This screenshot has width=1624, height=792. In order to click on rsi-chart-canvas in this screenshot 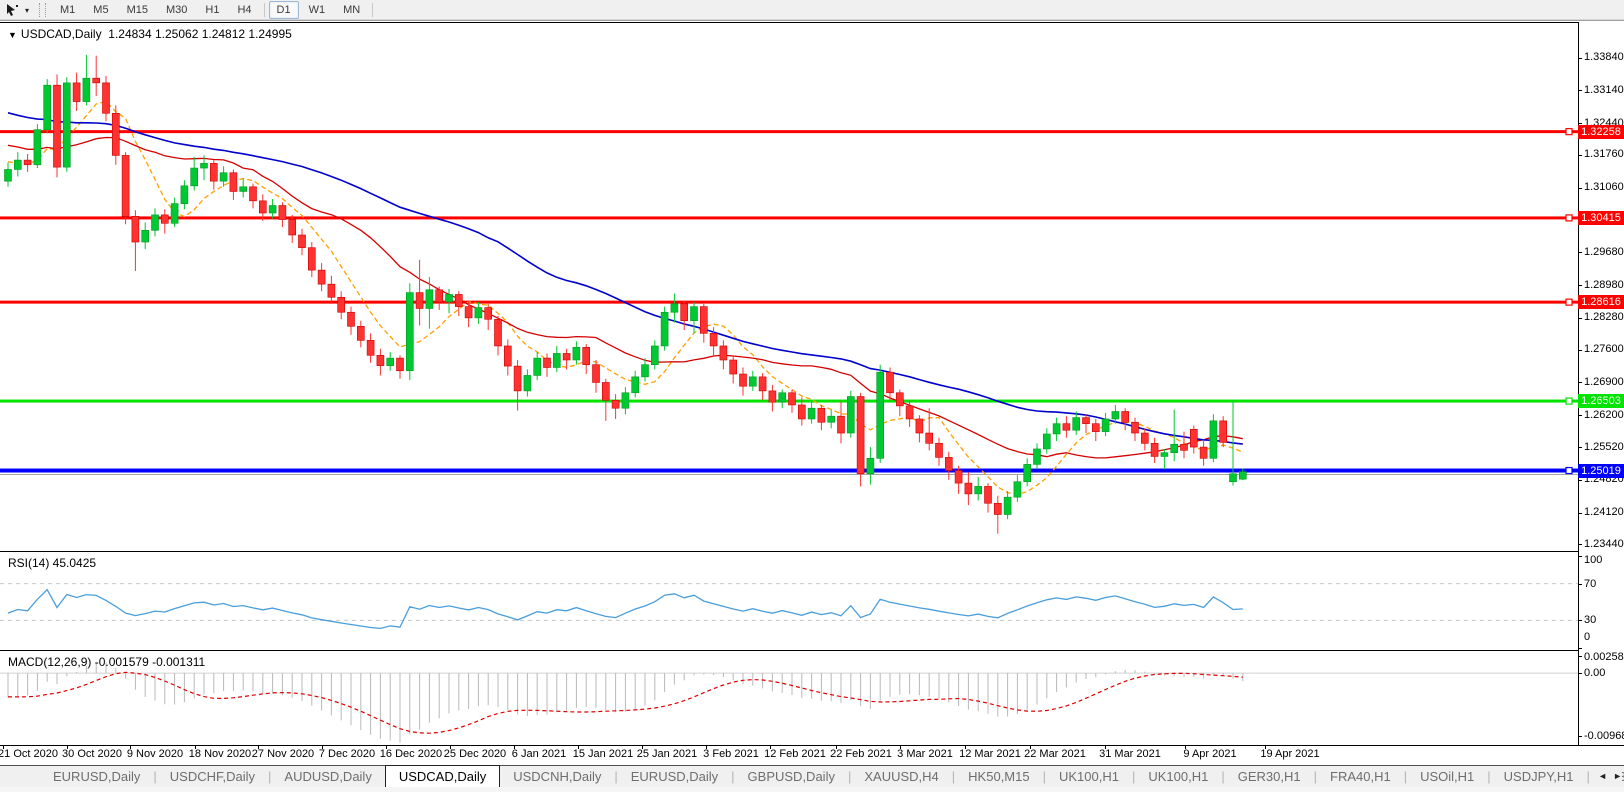, I will do `click(789, 600)`.